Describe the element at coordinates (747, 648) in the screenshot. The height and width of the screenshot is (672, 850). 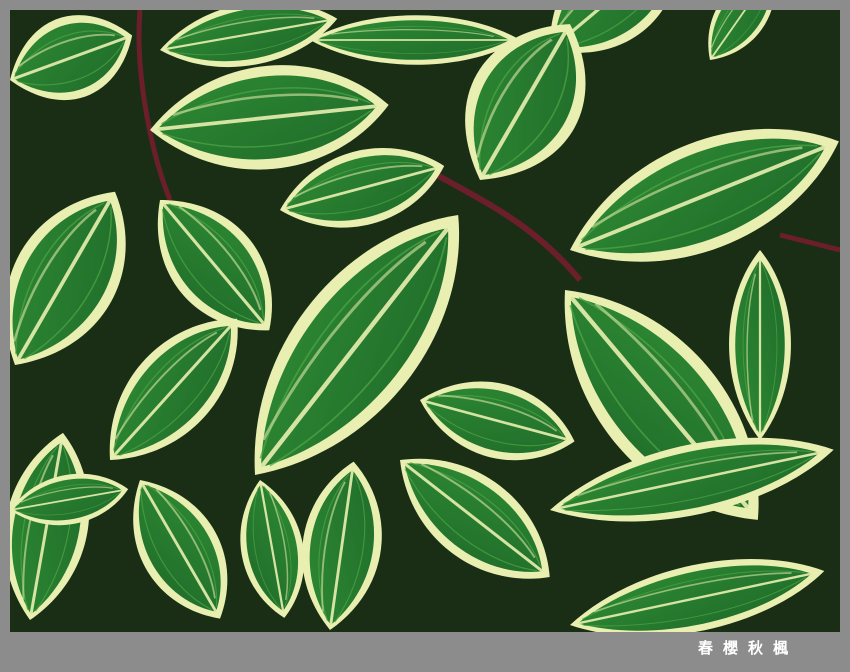
I see `photo-caption: 春櫻秋楓` at that location.